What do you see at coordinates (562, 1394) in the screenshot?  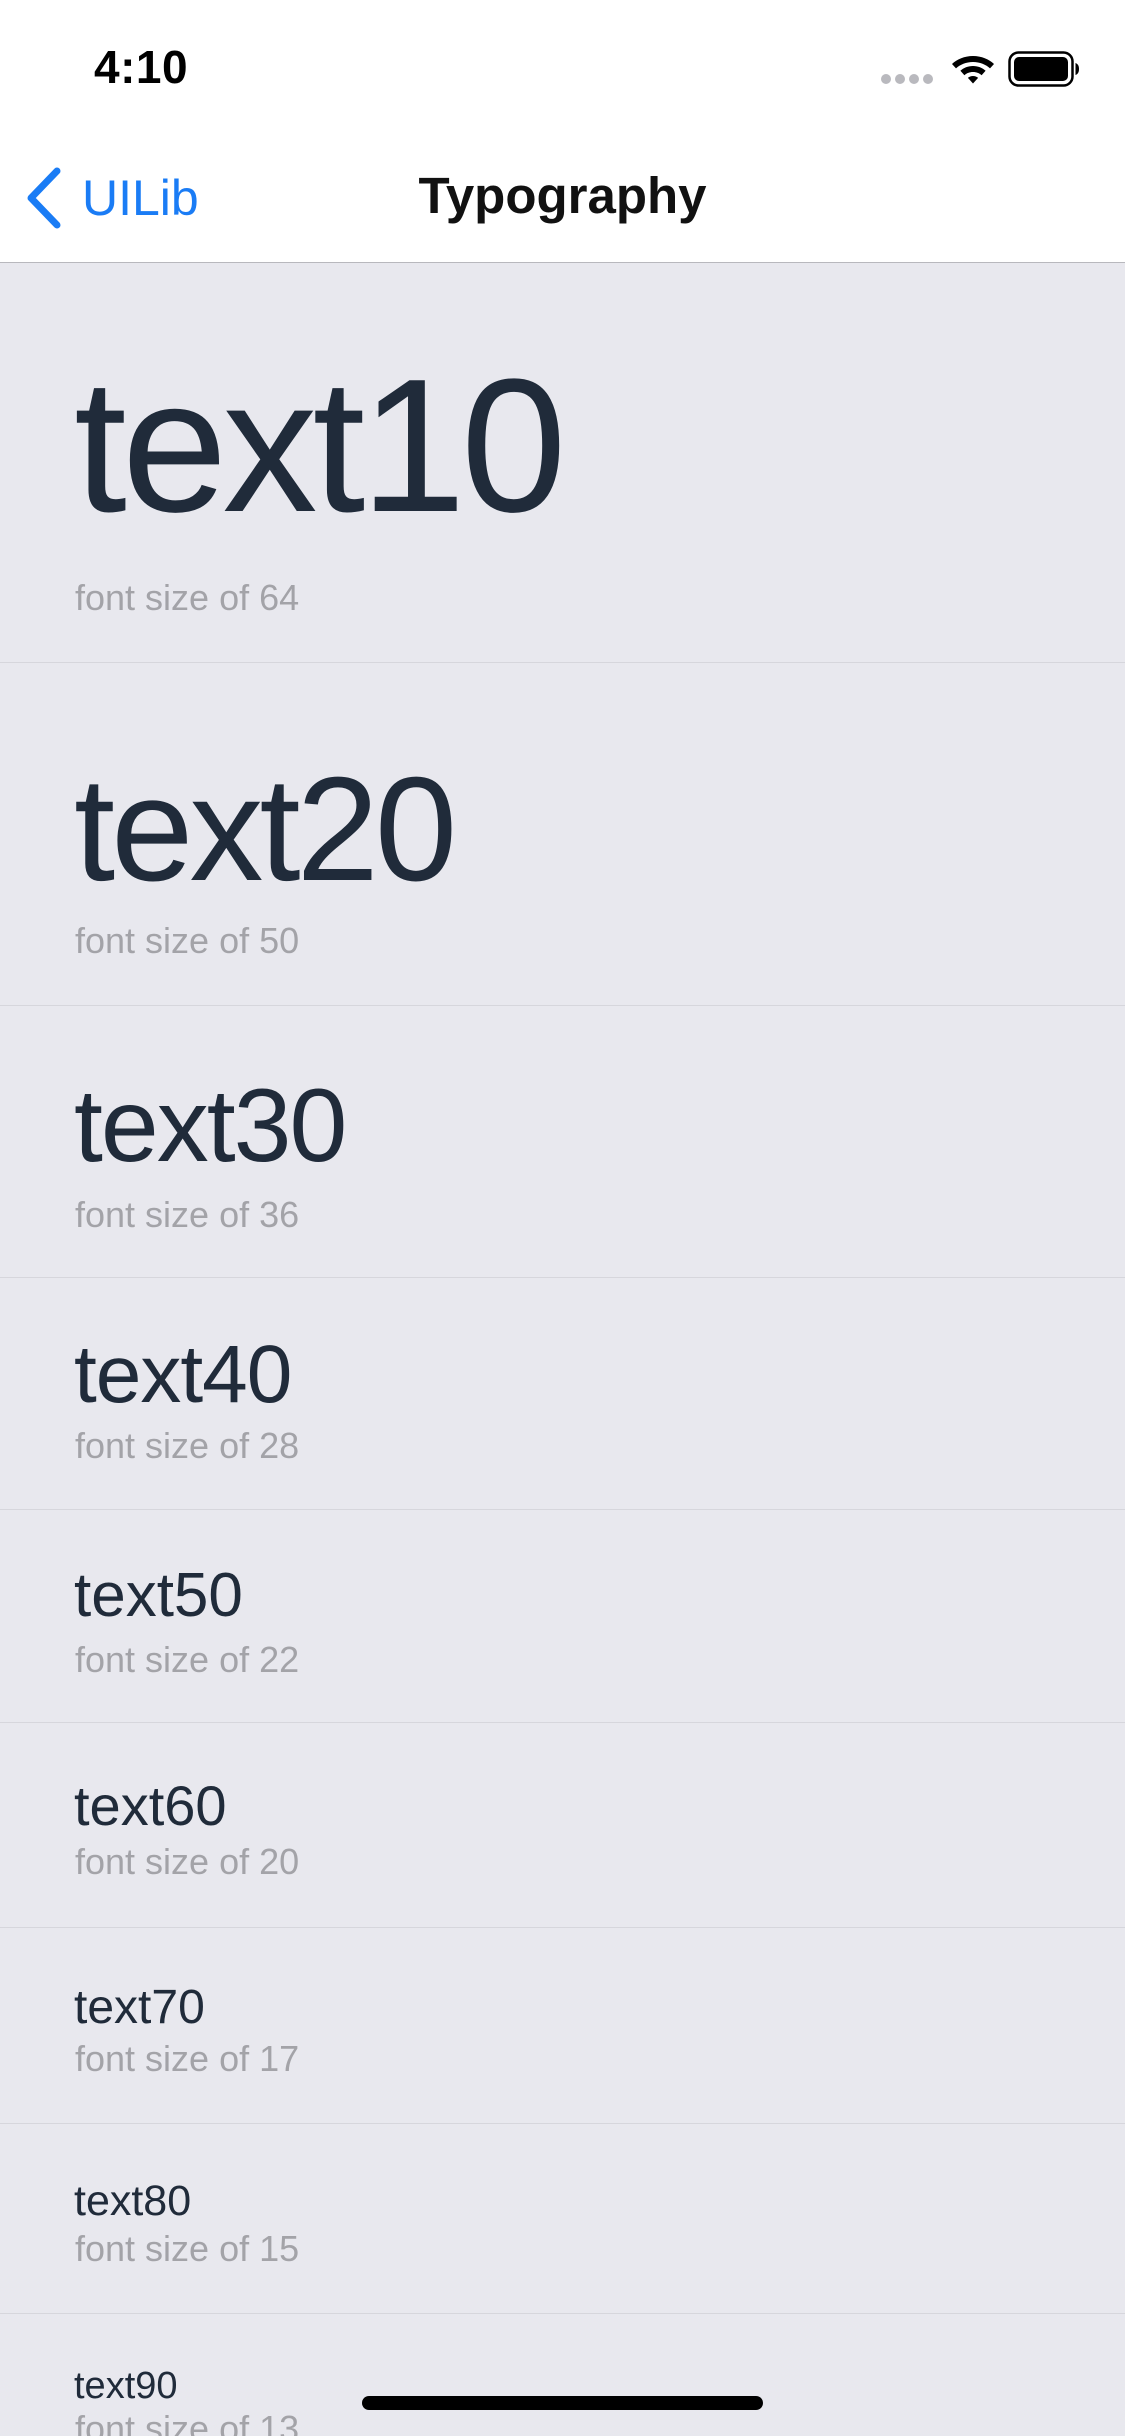 I see `list-item: text40 font size of 28` at bounding box center [562, 1394].